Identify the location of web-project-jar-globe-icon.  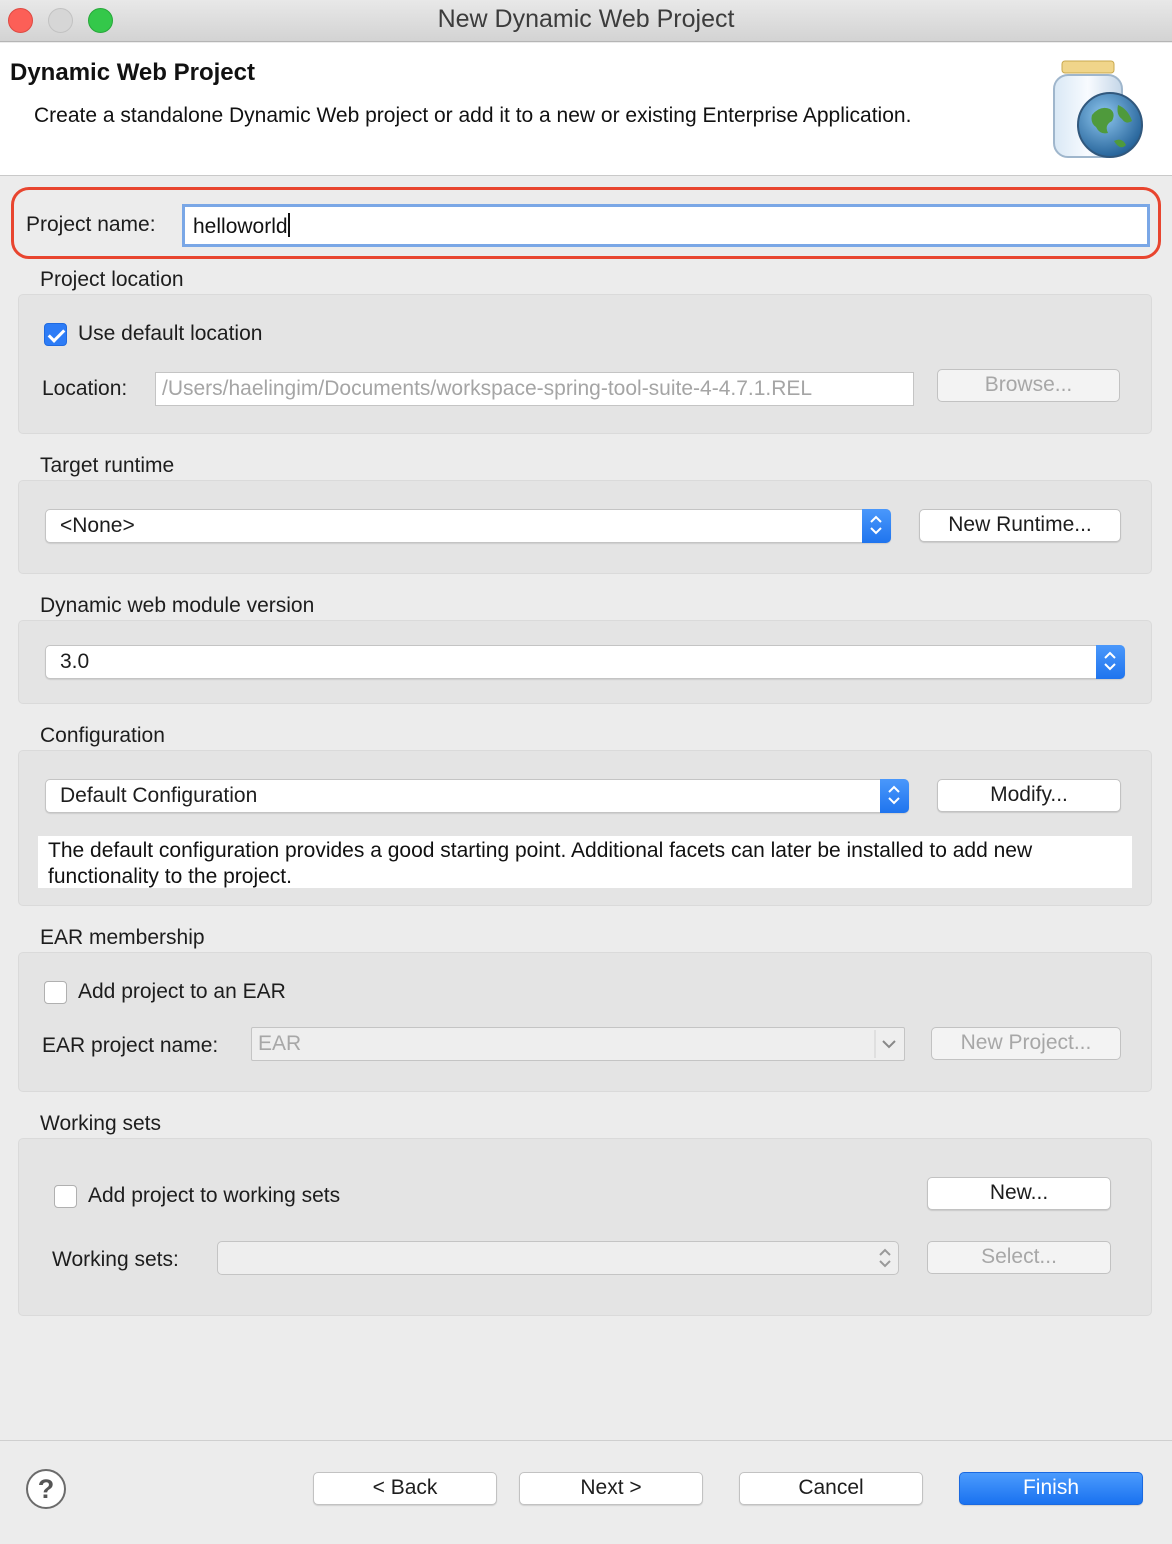
(1098, 109).